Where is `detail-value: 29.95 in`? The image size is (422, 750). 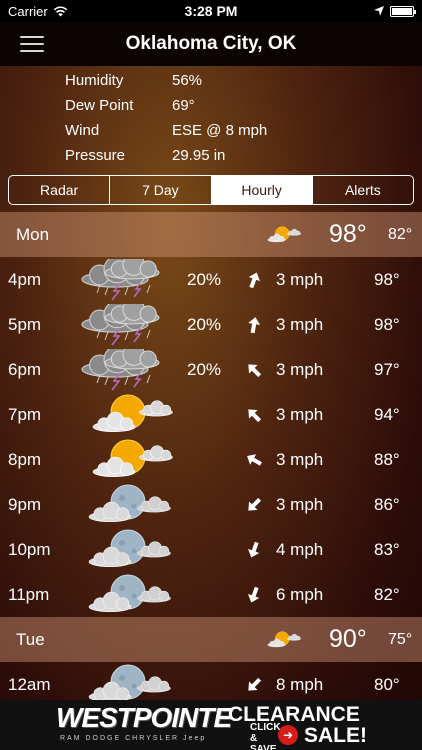 detail-value: 29.95 in is located at coordinates (199, 155).